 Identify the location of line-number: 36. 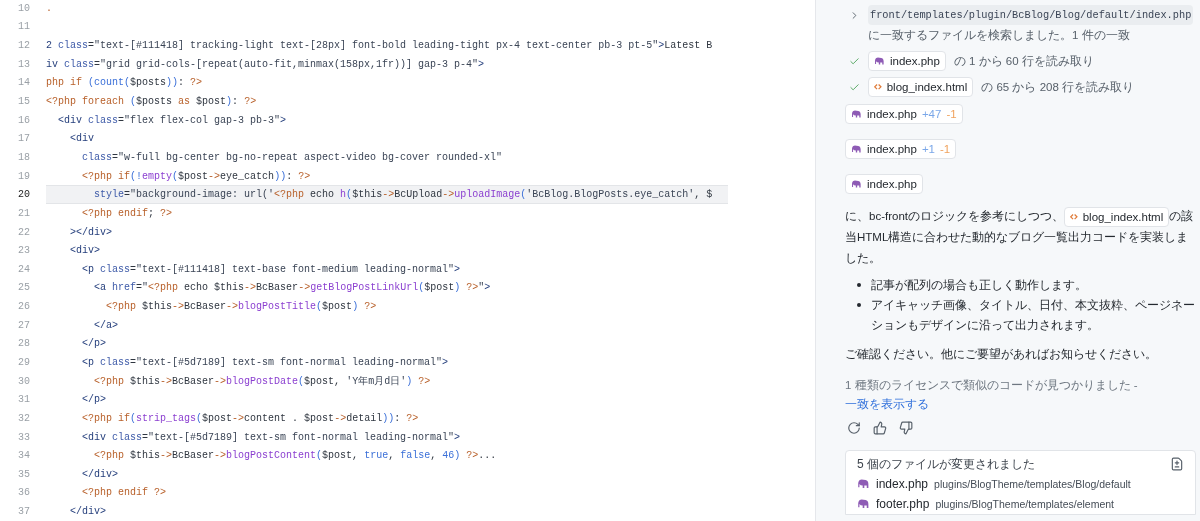
(23, 493).